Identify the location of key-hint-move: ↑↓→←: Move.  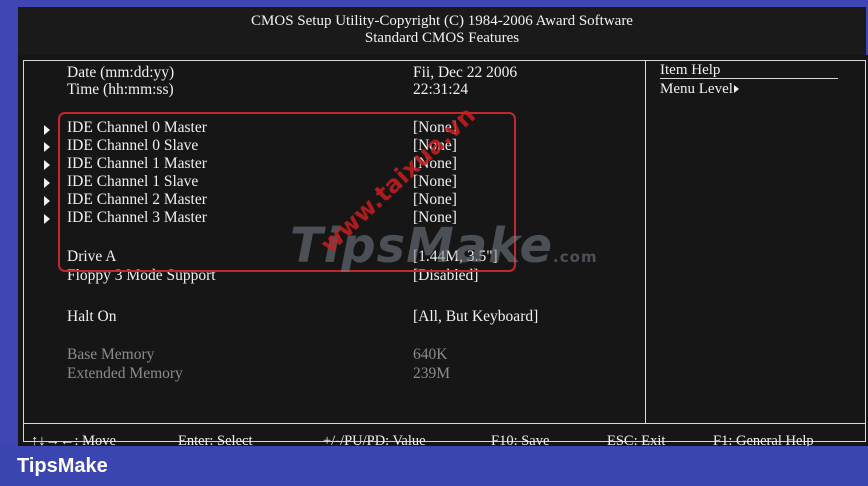
(73, 439).